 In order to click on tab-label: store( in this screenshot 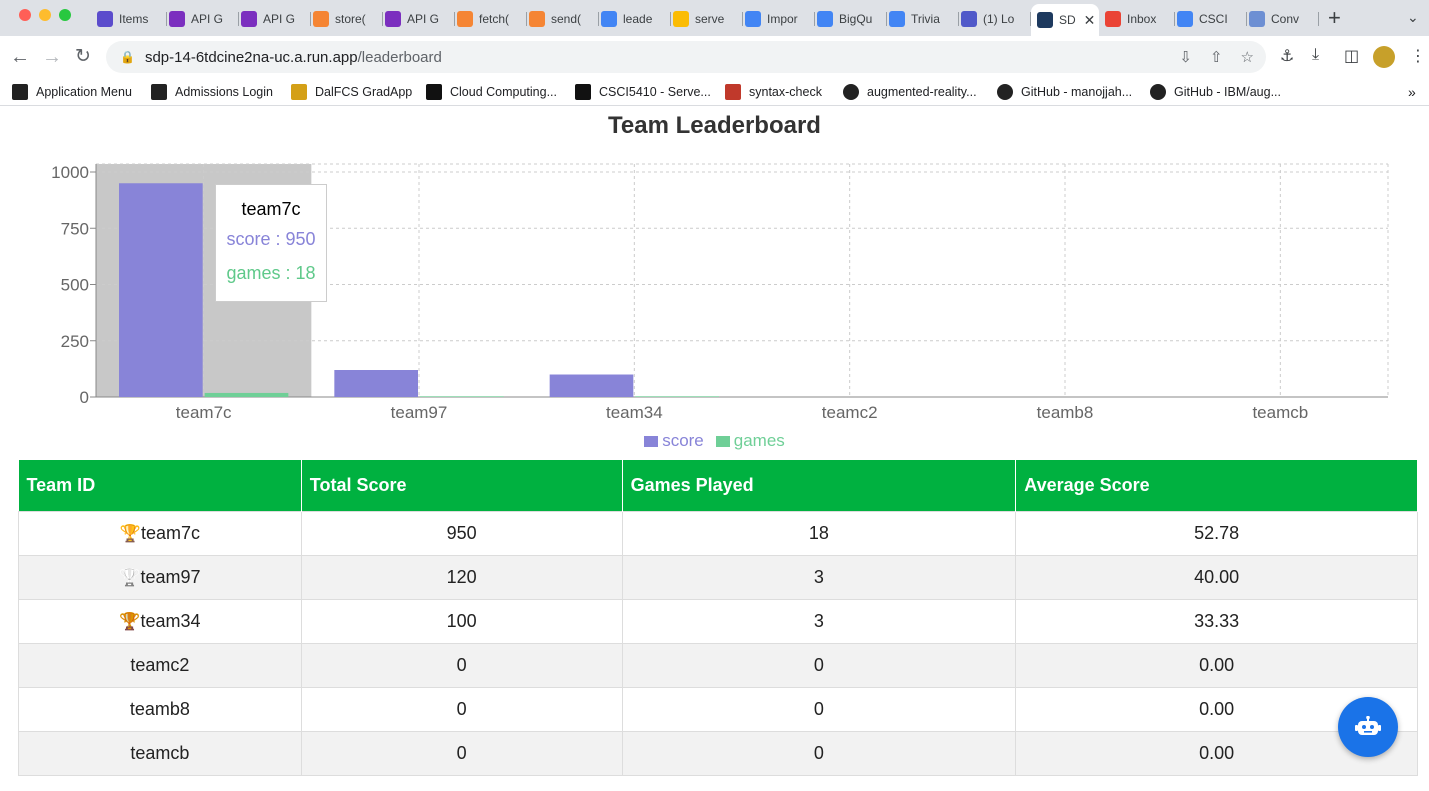, I will do `click(350, 19)`.